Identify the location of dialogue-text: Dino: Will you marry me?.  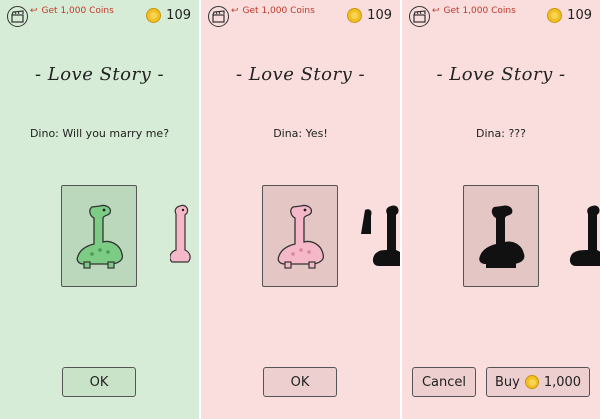
(99, 133).